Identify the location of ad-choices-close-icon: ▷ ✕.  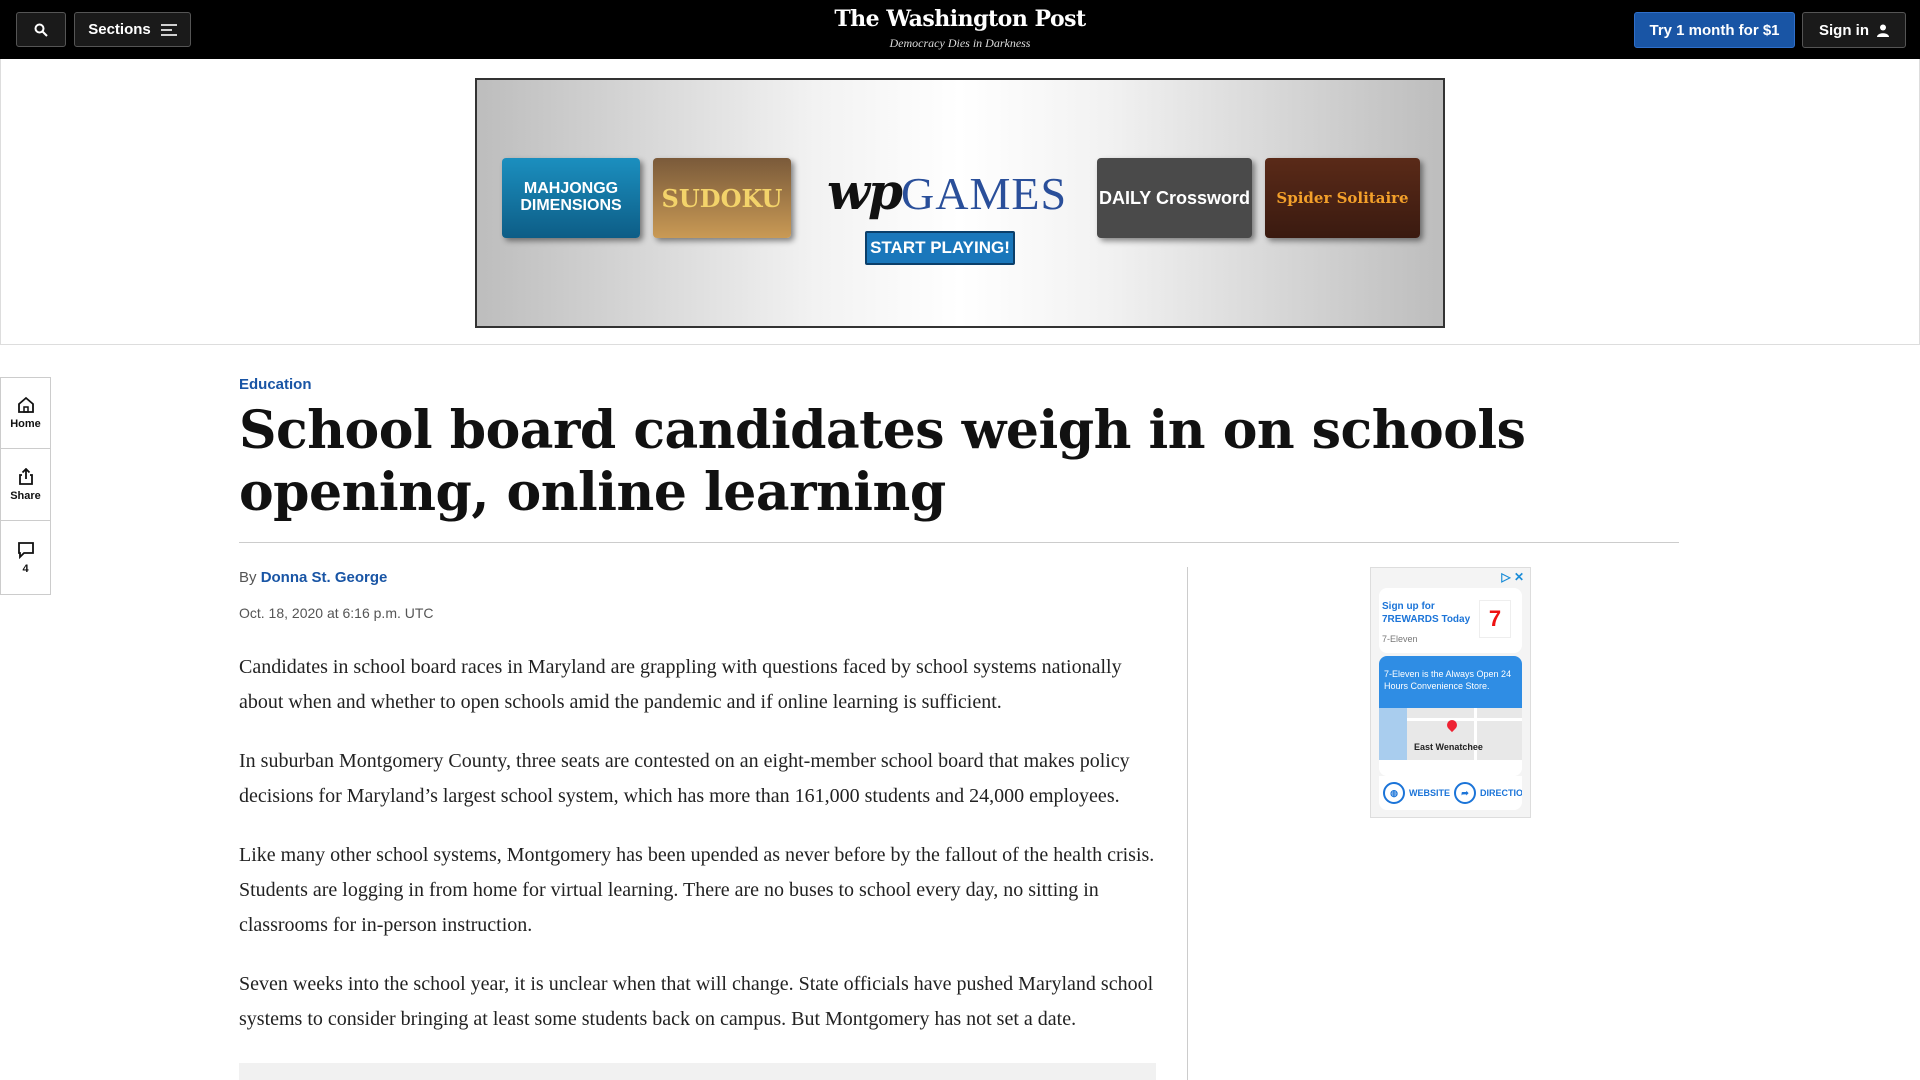
(1512, 577).